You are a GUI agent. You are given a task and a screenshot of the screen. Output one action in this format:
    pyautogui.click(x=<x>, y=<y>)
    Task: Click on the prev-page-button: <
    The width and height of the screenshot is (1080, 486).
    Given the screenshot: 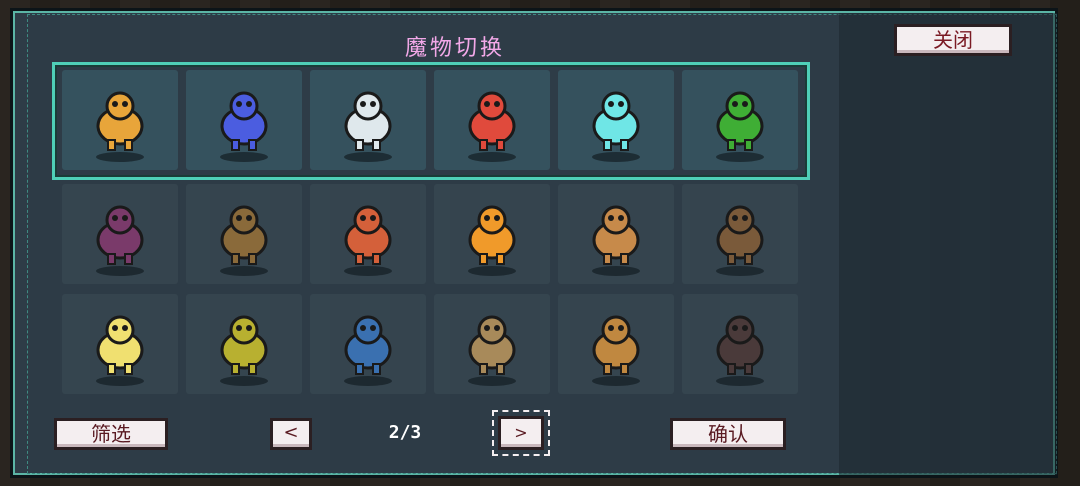 What is the action you would take?
    pyautogui.click(x=291, y=434)
    